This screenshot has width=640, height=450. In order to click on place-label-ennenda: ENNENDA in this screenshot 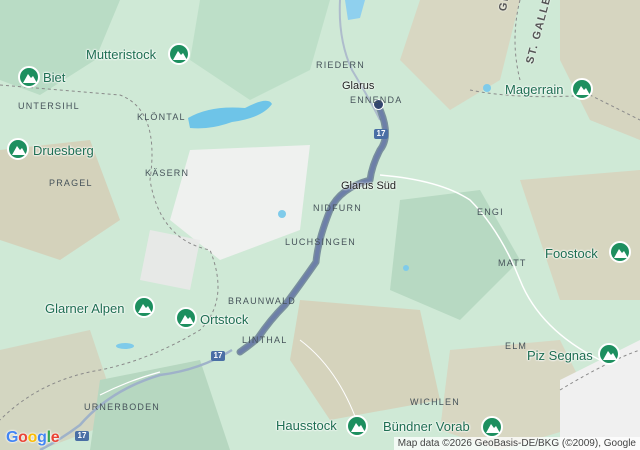, I will do `click(376, 100)`.